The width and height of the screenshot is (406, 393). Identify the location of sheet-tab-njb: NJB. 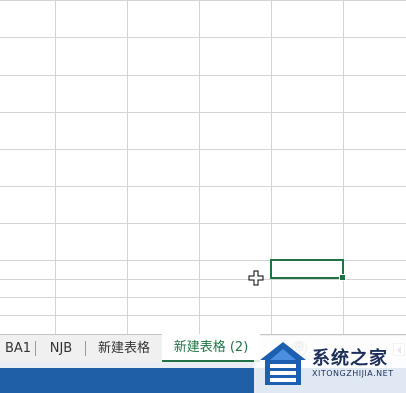
(61, 348).